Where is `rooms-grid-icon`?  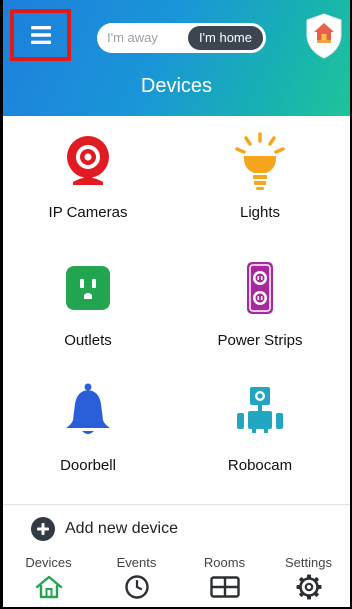 rooms-grid-icon is located at coordinates (224, 587).